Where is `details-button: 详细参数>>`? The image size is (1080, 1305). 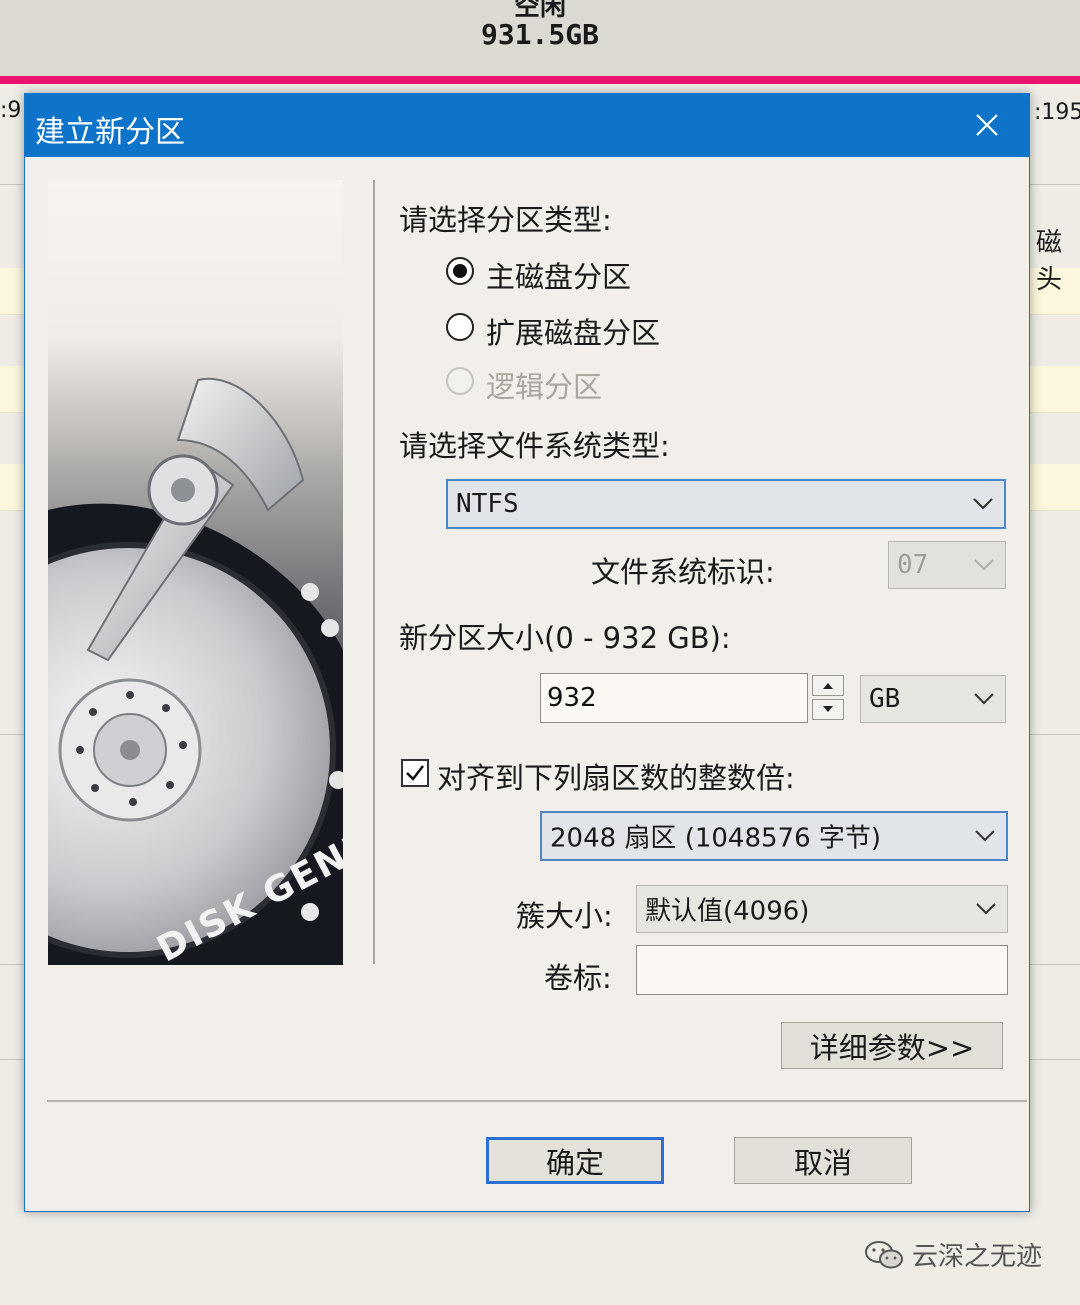
details-button: 详细参数>> is located at coordinates (892, 1045).